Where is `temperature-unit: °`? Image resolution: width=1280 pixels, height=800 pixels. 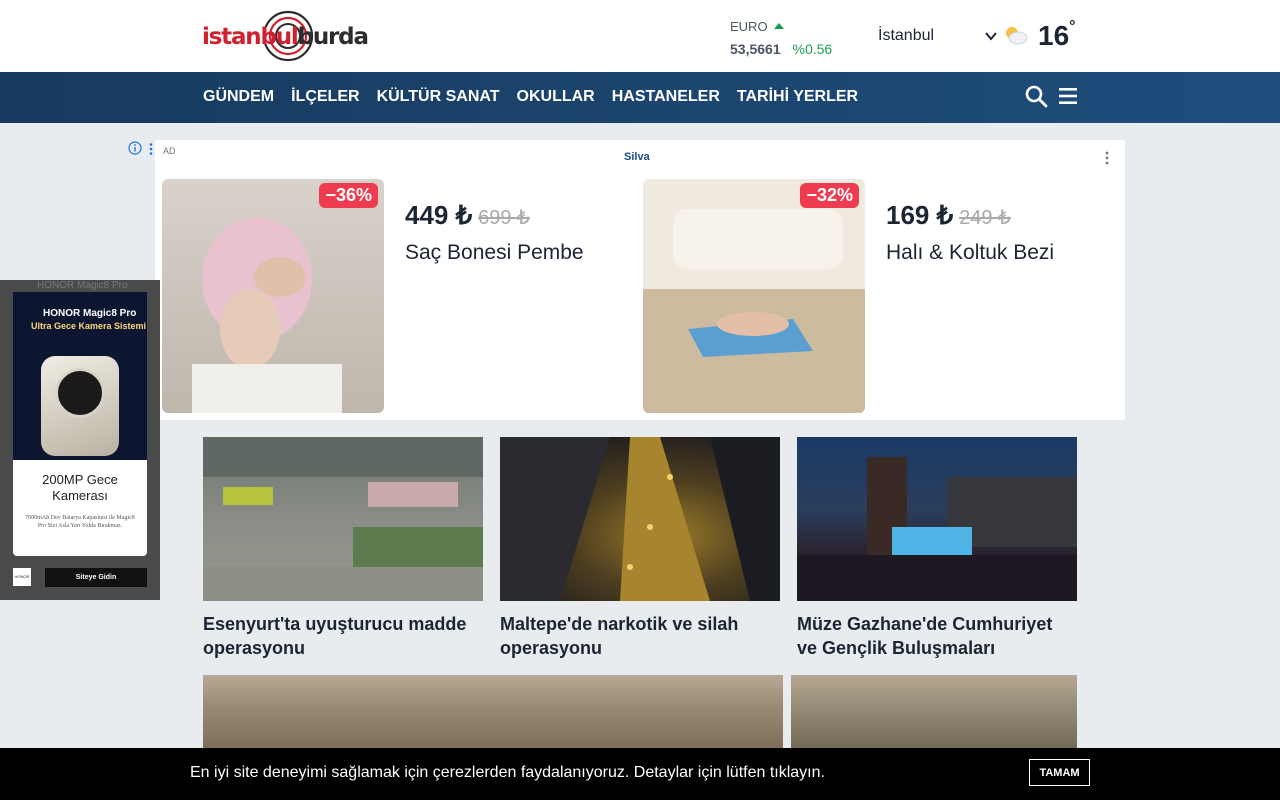
temperature-unit: ° is located at coordinates (1072, 26).